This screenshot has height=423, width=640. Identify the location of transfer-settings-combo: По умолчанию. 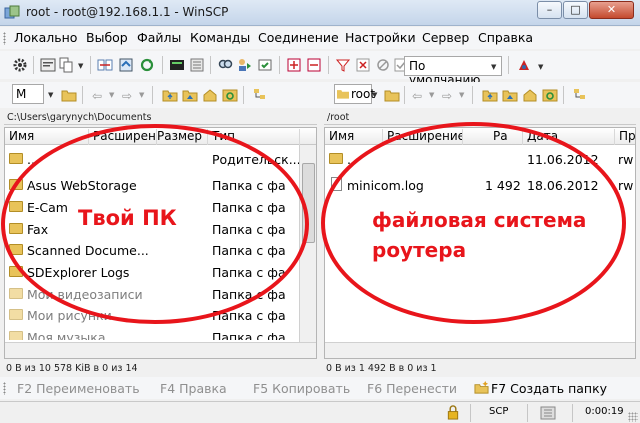
(453, 71).